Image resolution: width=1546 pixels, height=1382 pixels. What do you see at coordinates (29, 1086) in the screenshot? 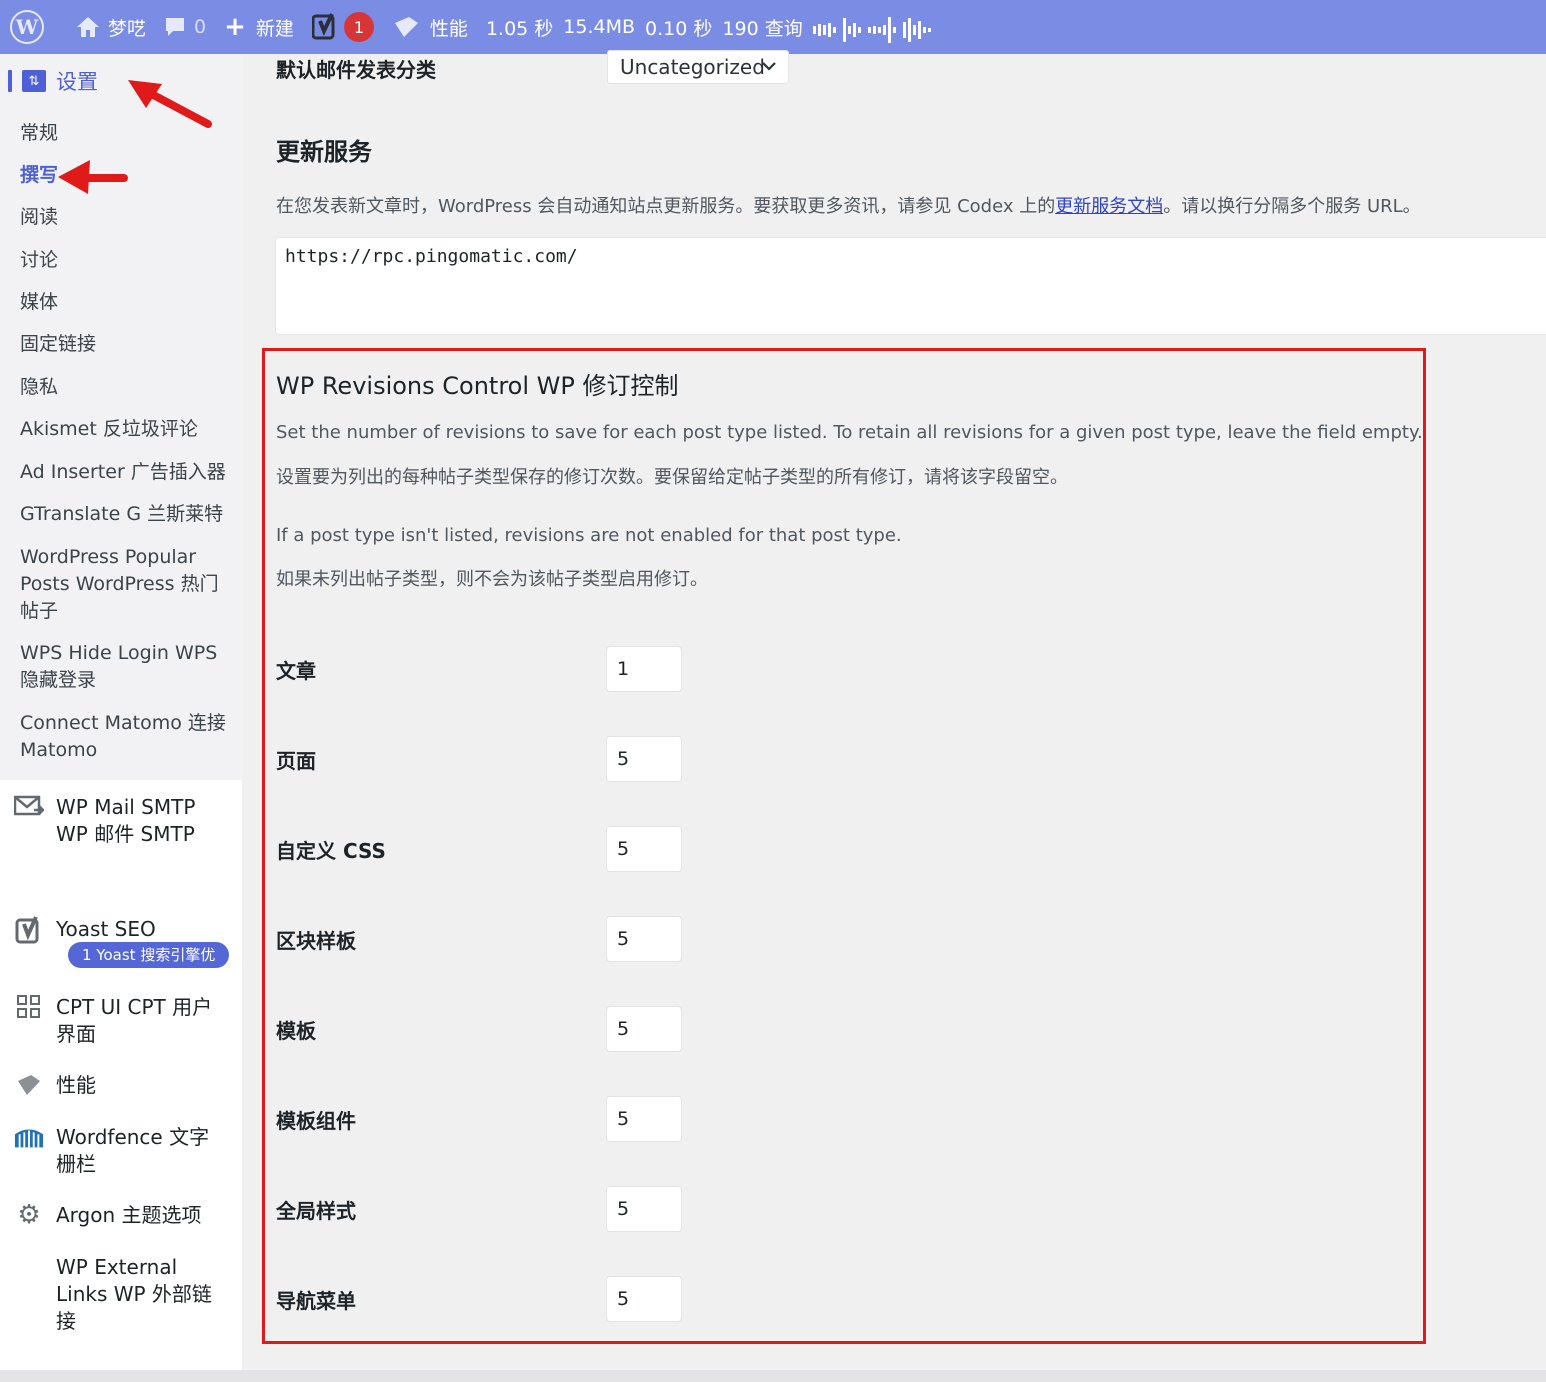
I see `performance-cube-icon` at bounding box center [29, 1086].